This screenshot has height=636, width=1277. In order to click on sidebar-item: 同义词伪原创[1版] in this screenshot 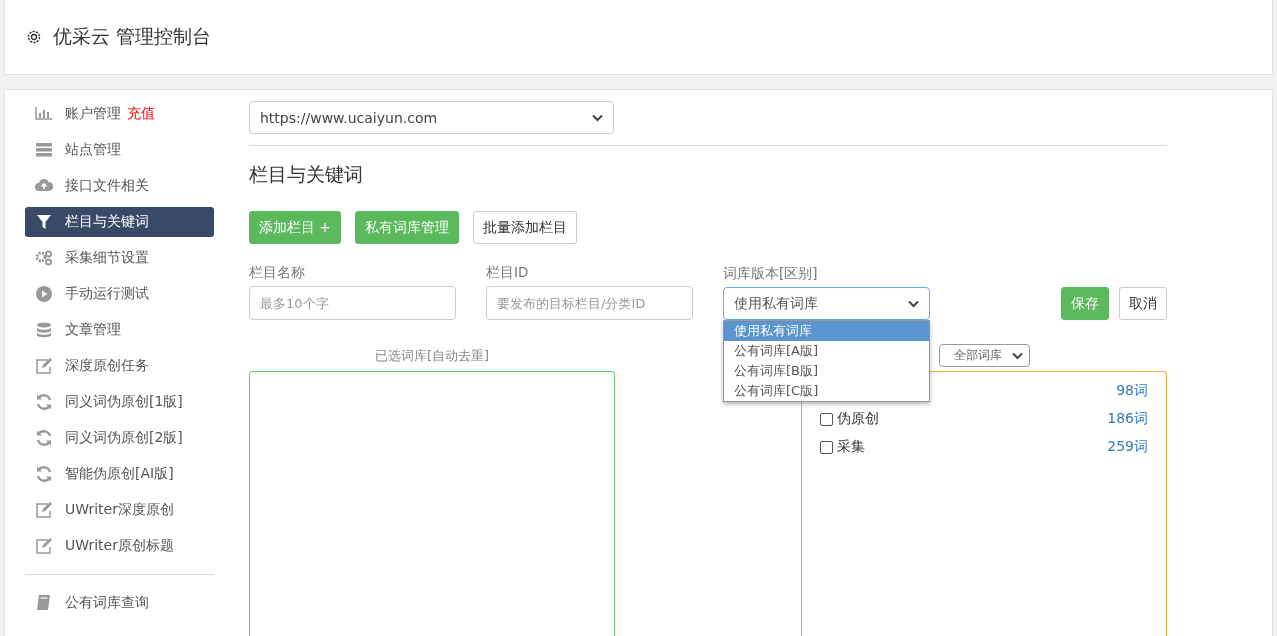, I will do `click(119, 402)`.